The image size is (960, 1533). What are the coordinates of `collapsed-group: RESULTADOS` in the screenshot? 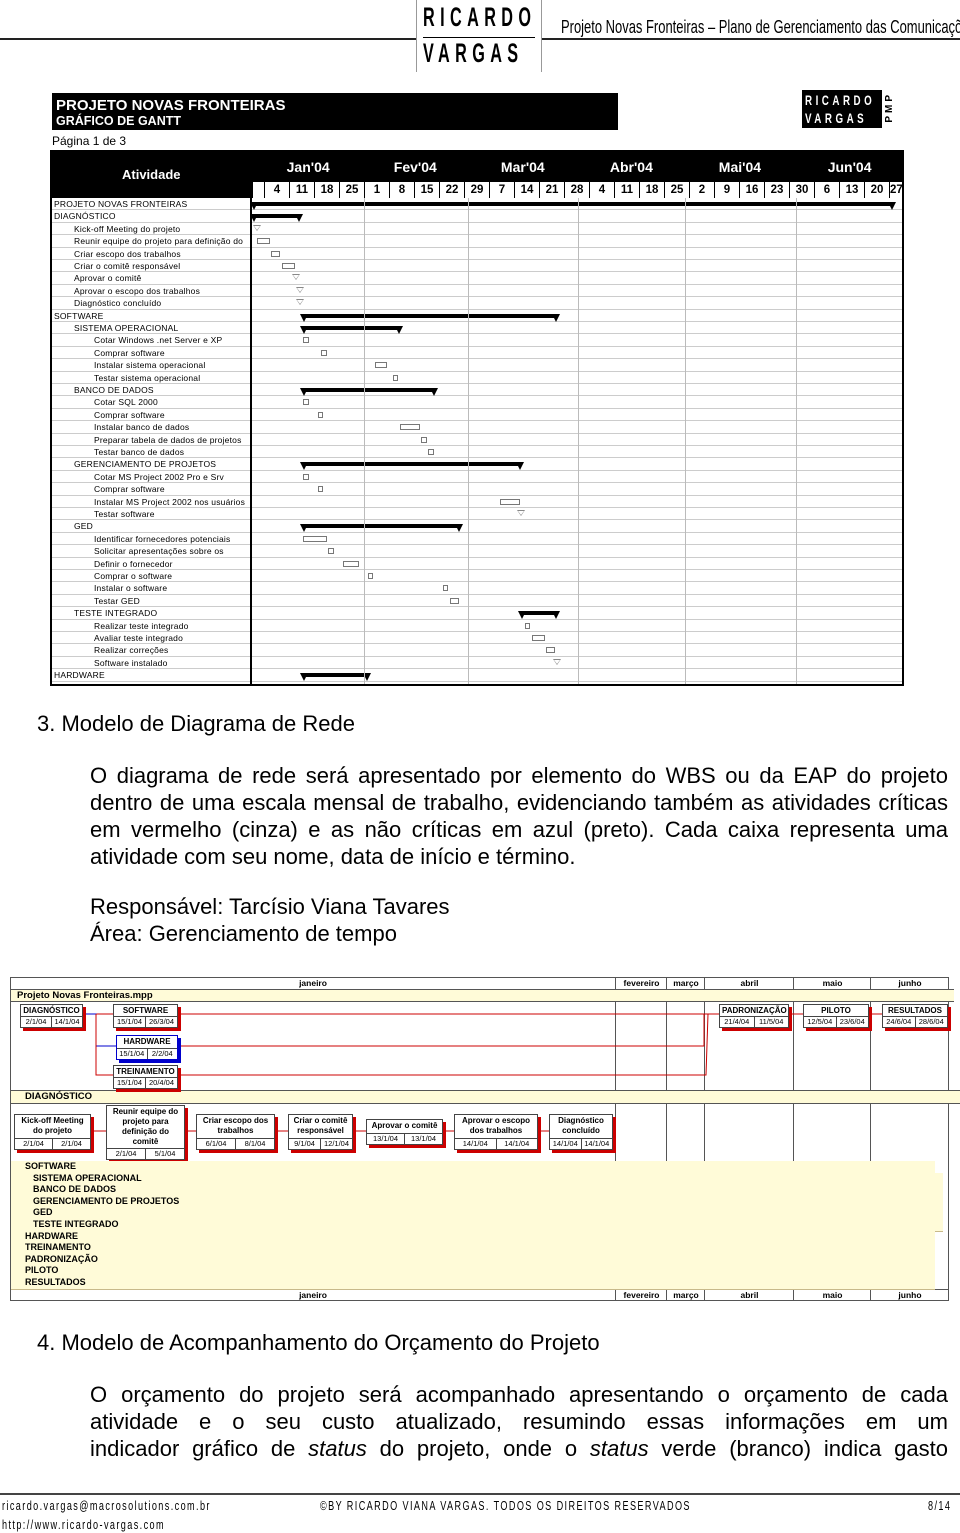 It's located at (473, 1283).